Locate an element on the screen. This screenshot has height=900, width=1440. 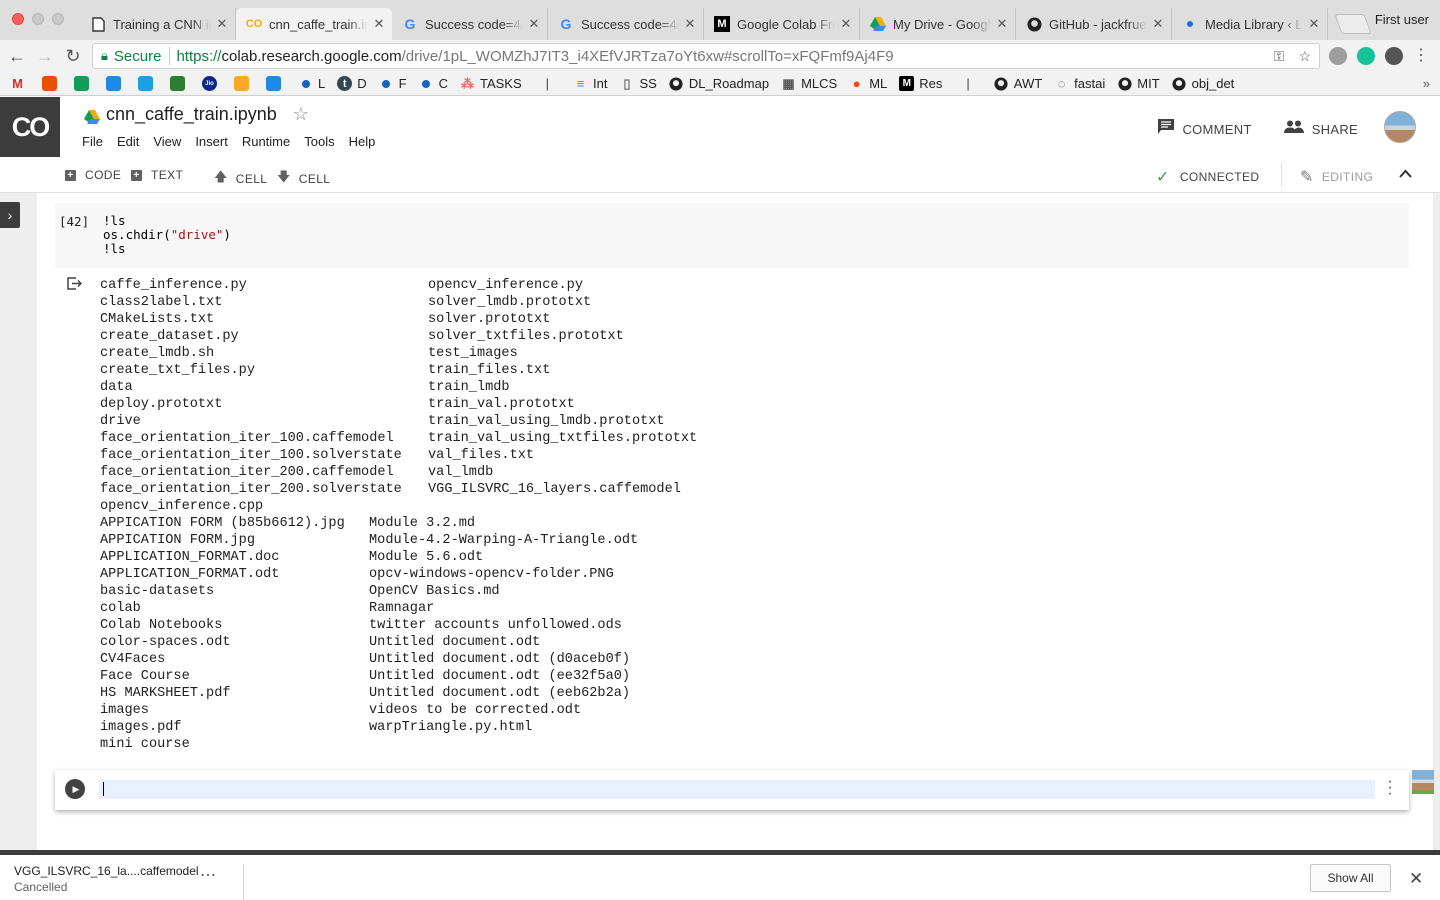
menu-tools: Tools is located at coordinates (319, 141).